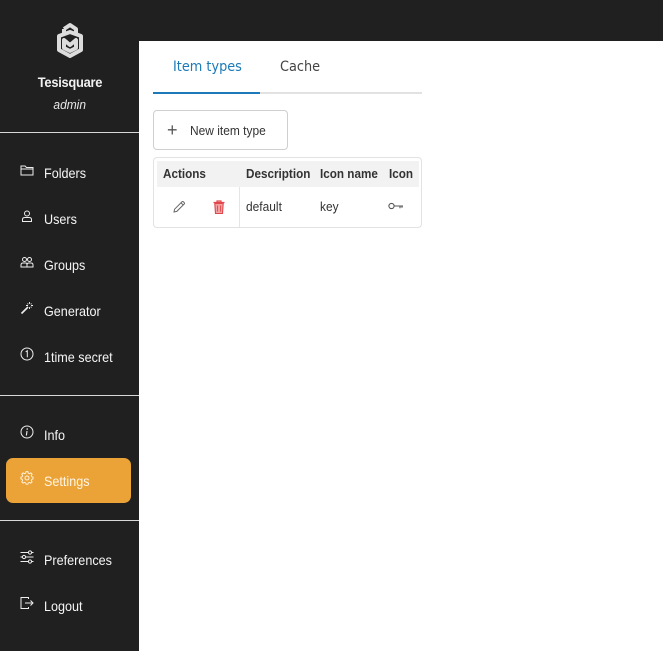  What do you see at coordinates (172, 130) in the screenshot?
I see `plus-icon: +` at bounding box center [172, 130].